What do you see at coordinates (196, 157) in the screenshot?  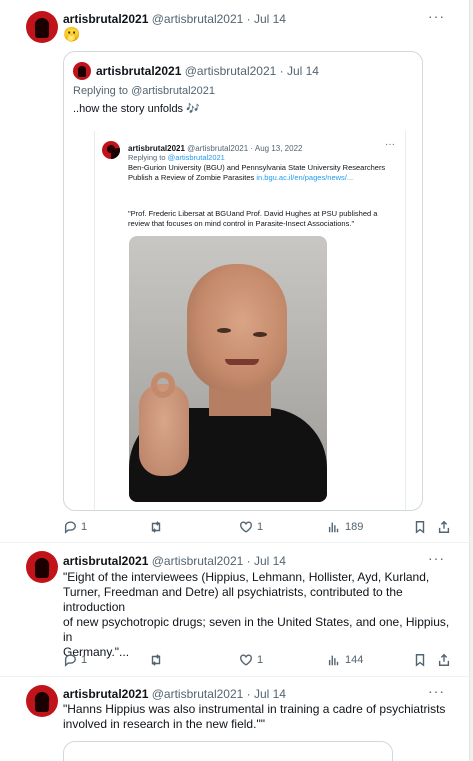 I see `embedded-reply-handle: @artisbrutal2021` at bounding box center [196, 157].